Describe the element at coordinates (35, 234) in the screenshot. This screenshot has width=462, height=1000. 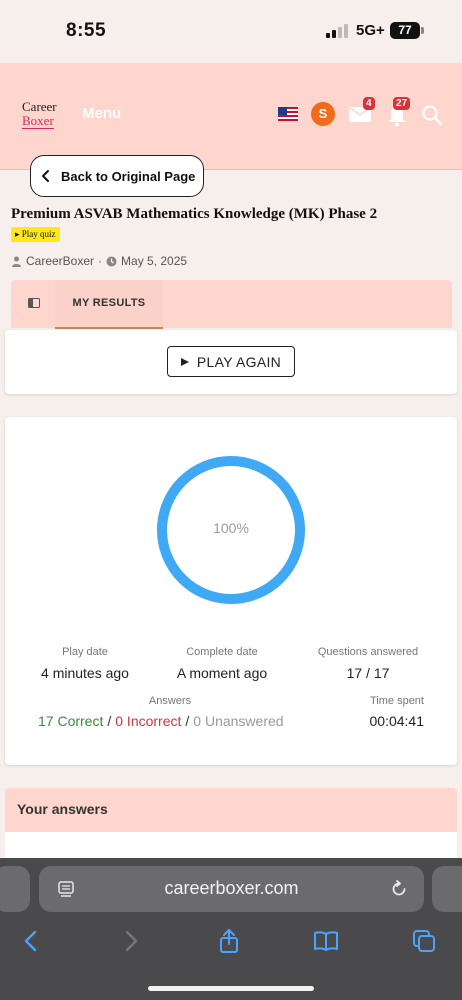
I see `play-quiz-tag: ▸ Play quiz` at that location.